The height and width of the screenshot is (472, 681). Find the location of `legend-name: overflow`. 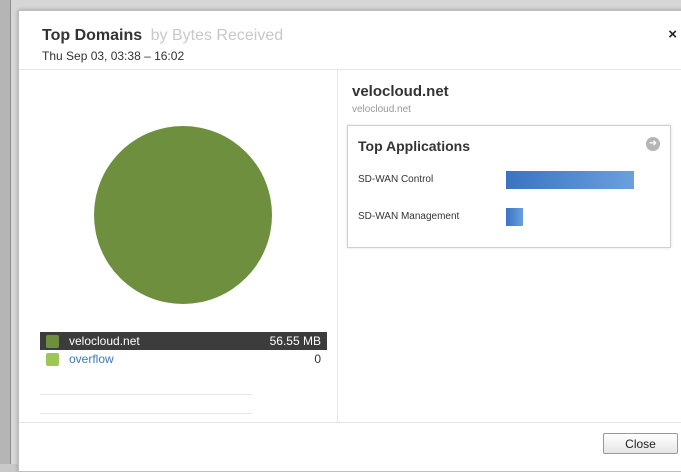

legend-name: overflow is located at coordinates (91, 359).